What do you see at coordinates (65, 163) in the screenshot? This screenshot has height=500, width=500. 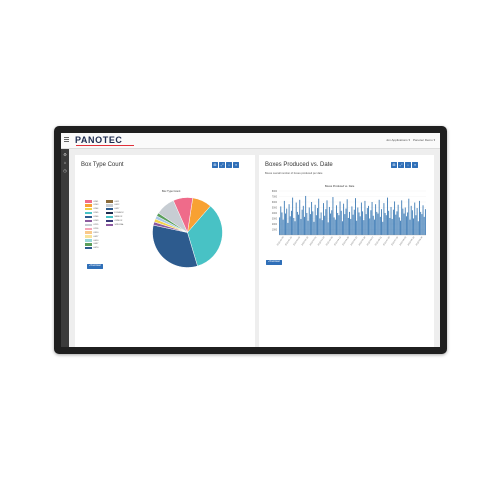 I see `home-icon: ⌂` at bounding box center [65, 163].